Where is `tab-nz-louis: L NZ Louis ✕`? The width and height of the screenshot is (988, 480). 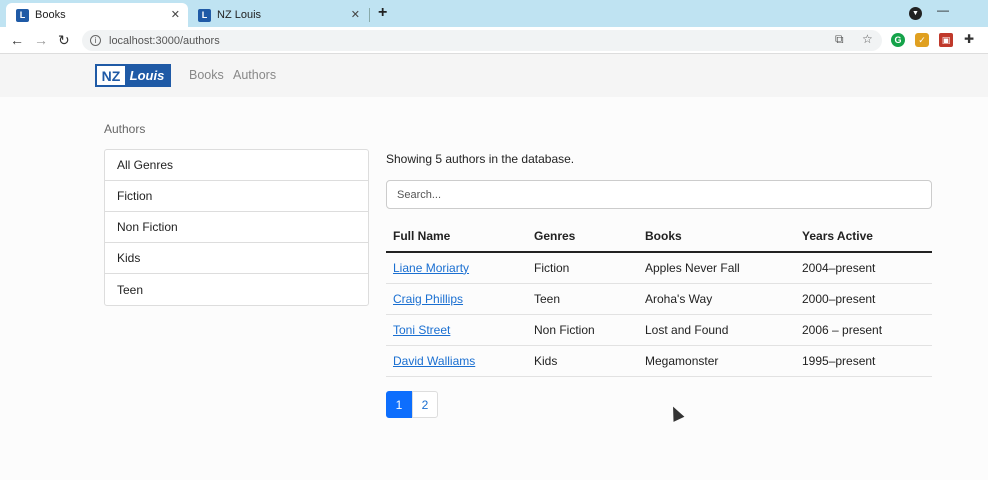
tab-nz-louis: L NZ Louis ✕ is located at coordinates (279, 15).